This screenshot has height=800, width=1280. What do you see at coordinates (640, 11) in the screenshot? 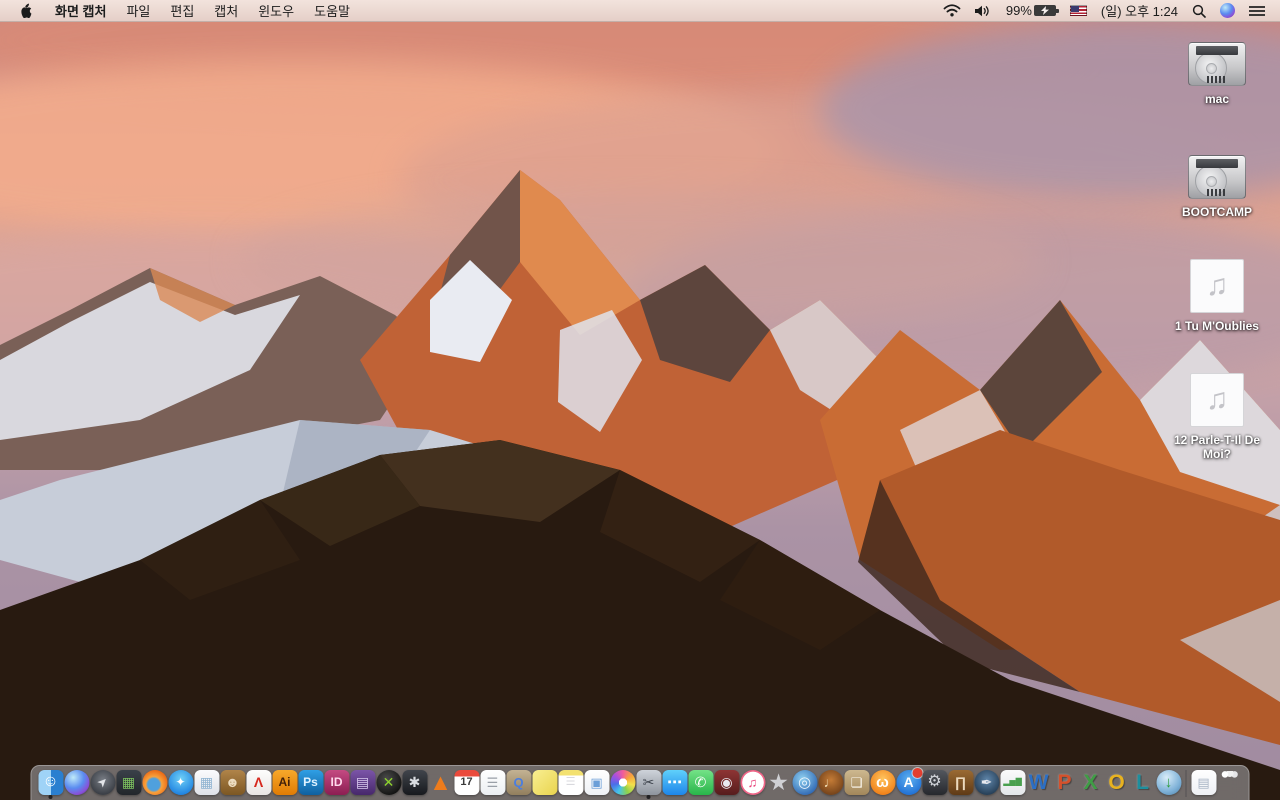
I see `menu-bar: 화면 캡처 파일 편집 캡처 윈도우 도움말 99% (일) 오후 1:24` at bounding box center [640, 11].